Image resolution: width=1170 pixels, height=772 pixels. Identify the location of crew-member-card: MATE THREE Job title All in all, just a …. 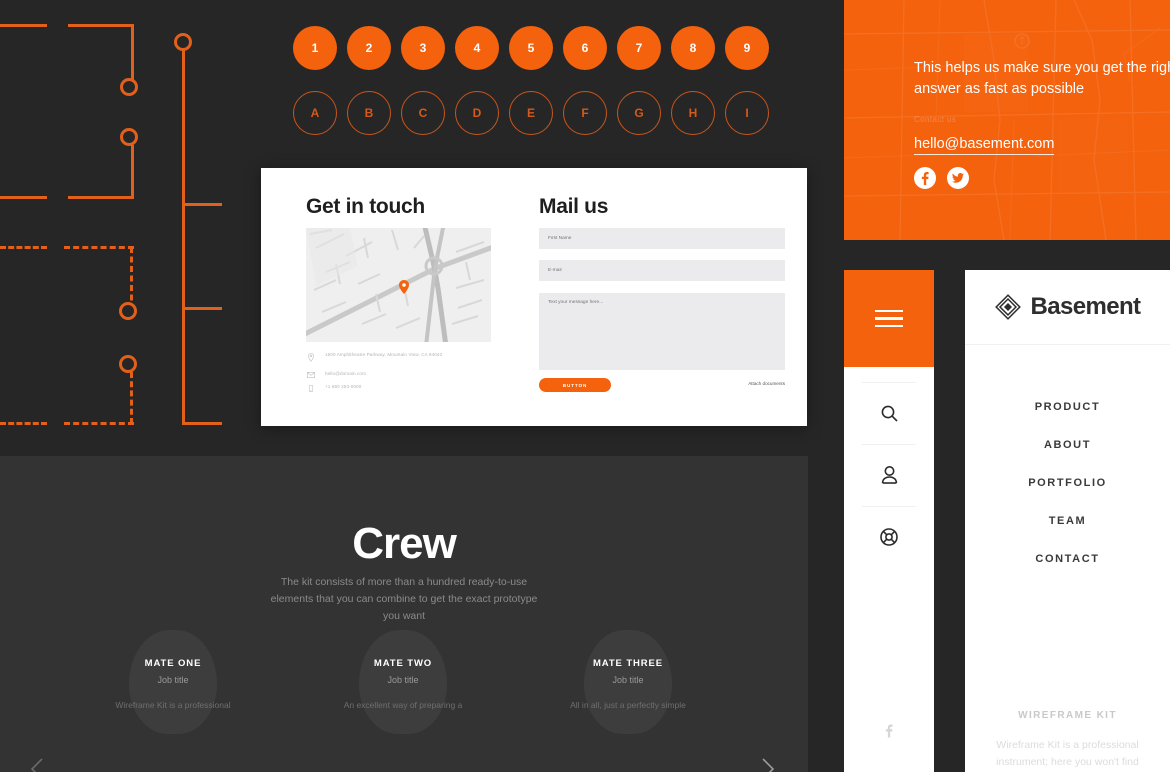
(628, 682).